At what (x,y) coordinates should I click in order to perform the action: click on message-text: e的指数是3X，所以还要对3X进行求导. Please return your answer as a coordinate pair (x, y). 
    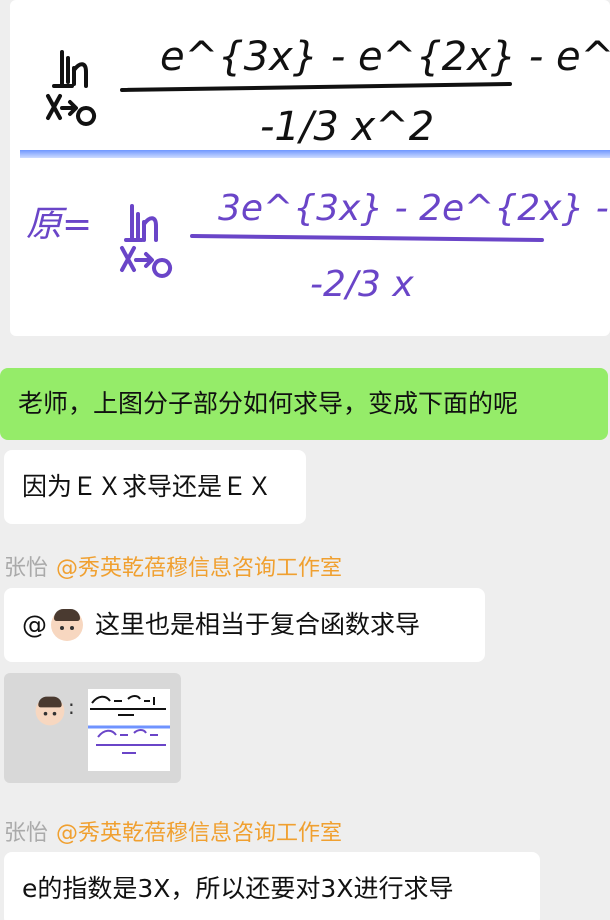
    Looking at the image, I should click on (238, 888).